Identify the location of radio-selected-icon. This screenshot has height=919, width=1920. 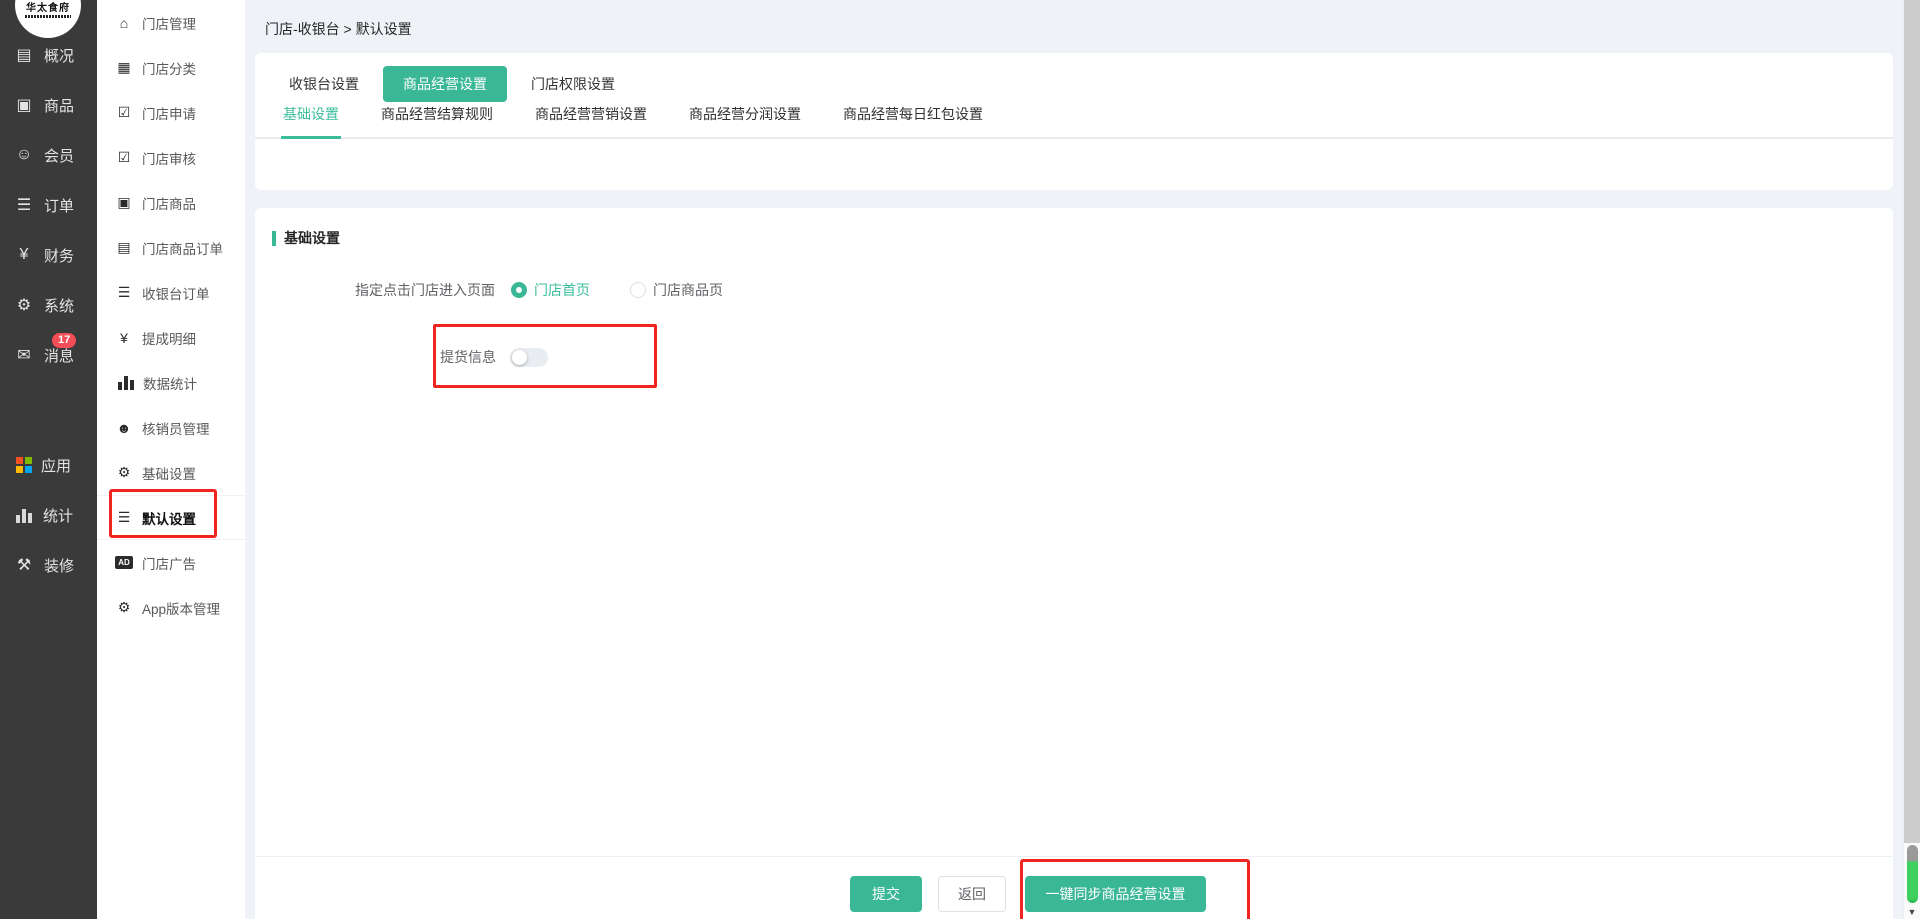
(519, 290).